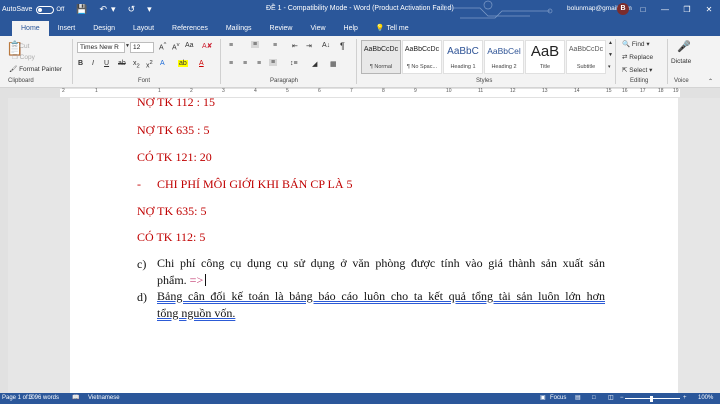 This screenshot has width=720, height=404. I want to click on show-marks-icon: ¶, so click(342, 46).